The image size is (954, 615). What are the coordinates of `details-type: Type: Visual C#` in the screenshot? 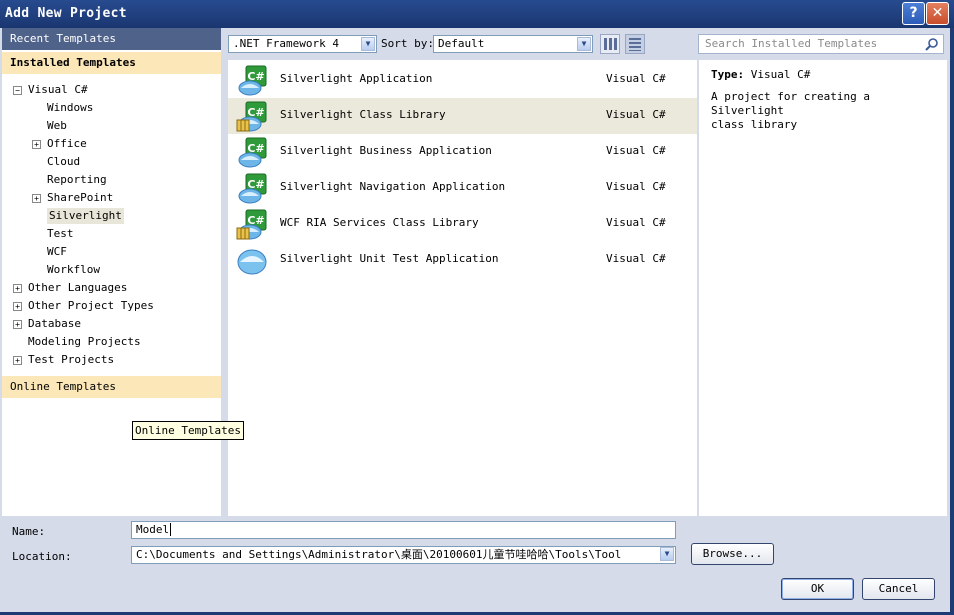 It's located at (760, 74).